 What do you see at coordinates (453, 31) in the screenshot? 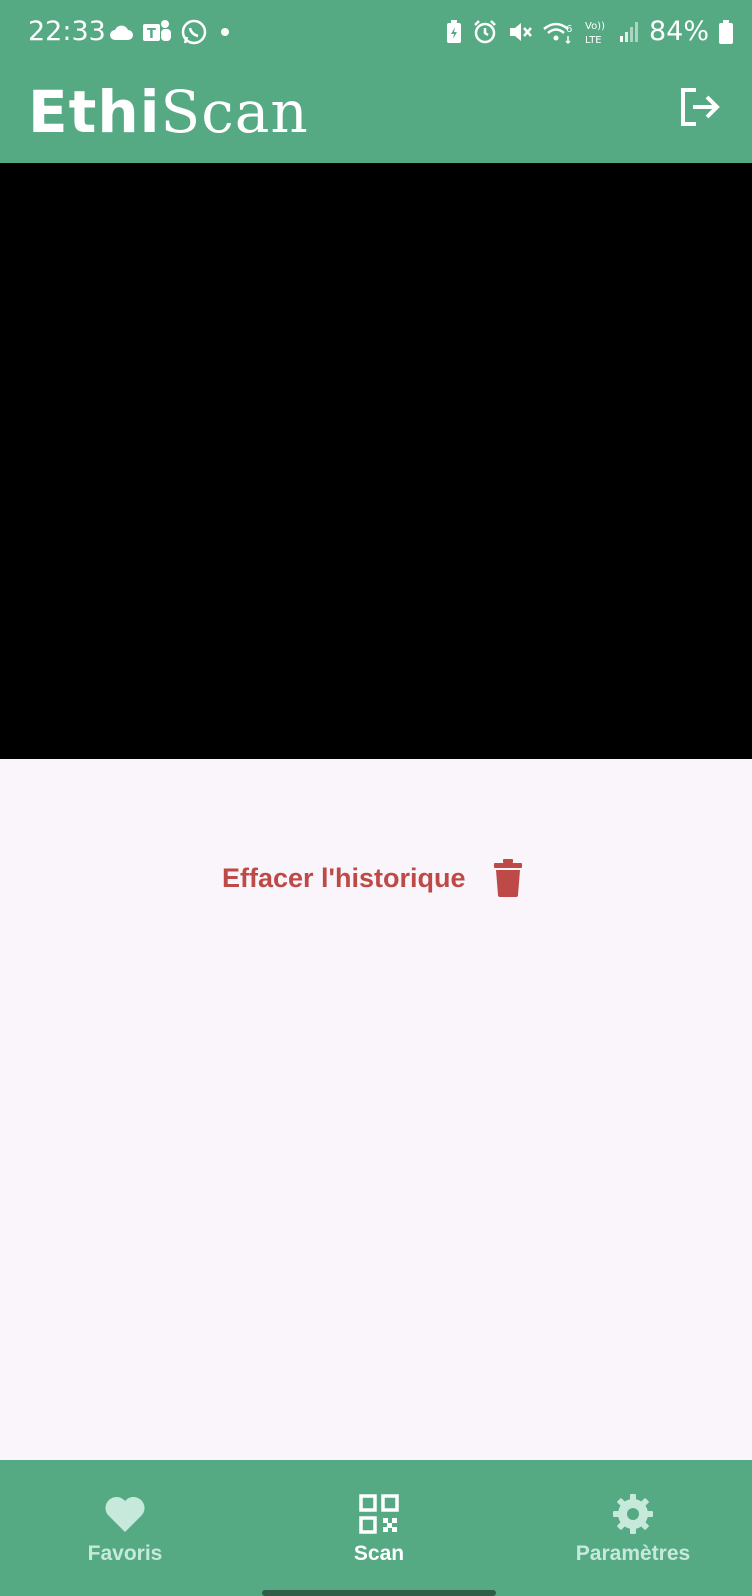
I see `battery-saver-icon` at bounding box center [453, 31].